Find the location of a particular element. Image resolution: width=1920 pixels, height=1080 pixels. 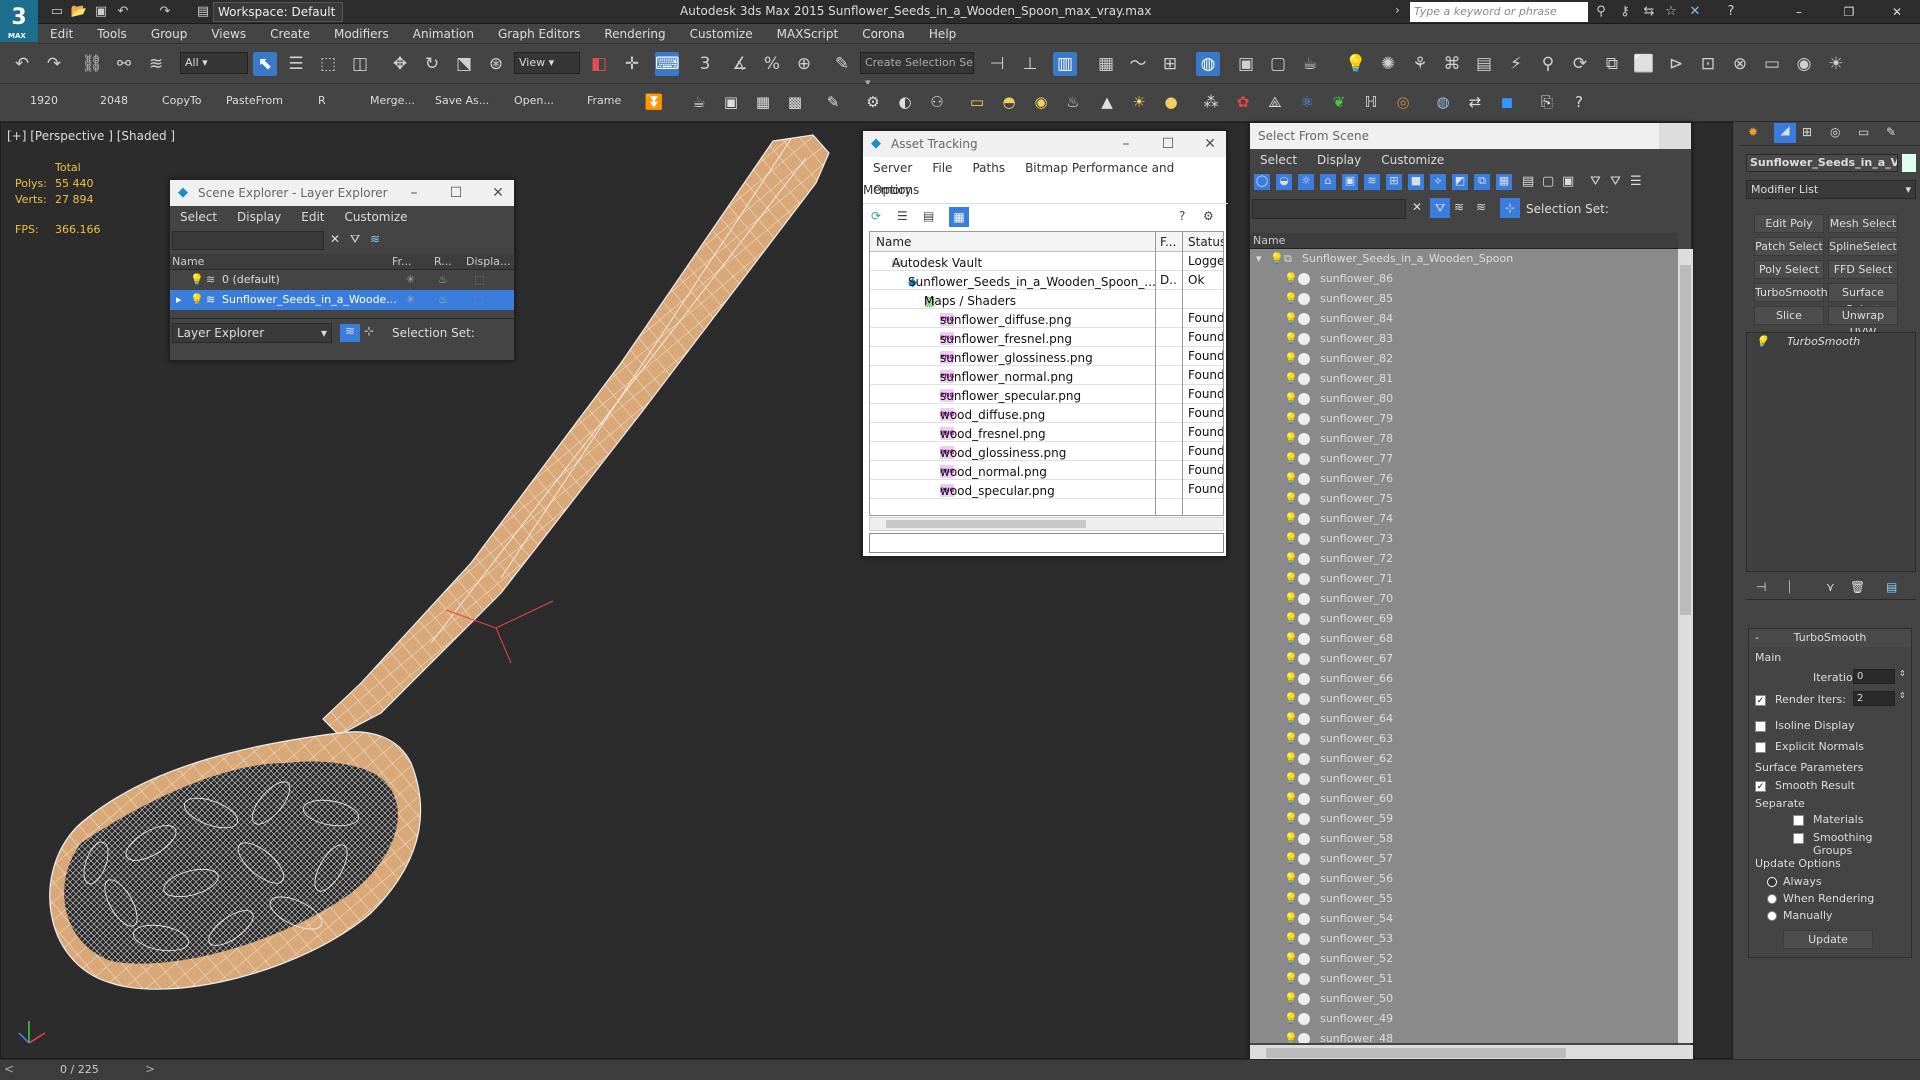

list-item: 💡 sunflower_75 is located at coordinates (1464, 499).